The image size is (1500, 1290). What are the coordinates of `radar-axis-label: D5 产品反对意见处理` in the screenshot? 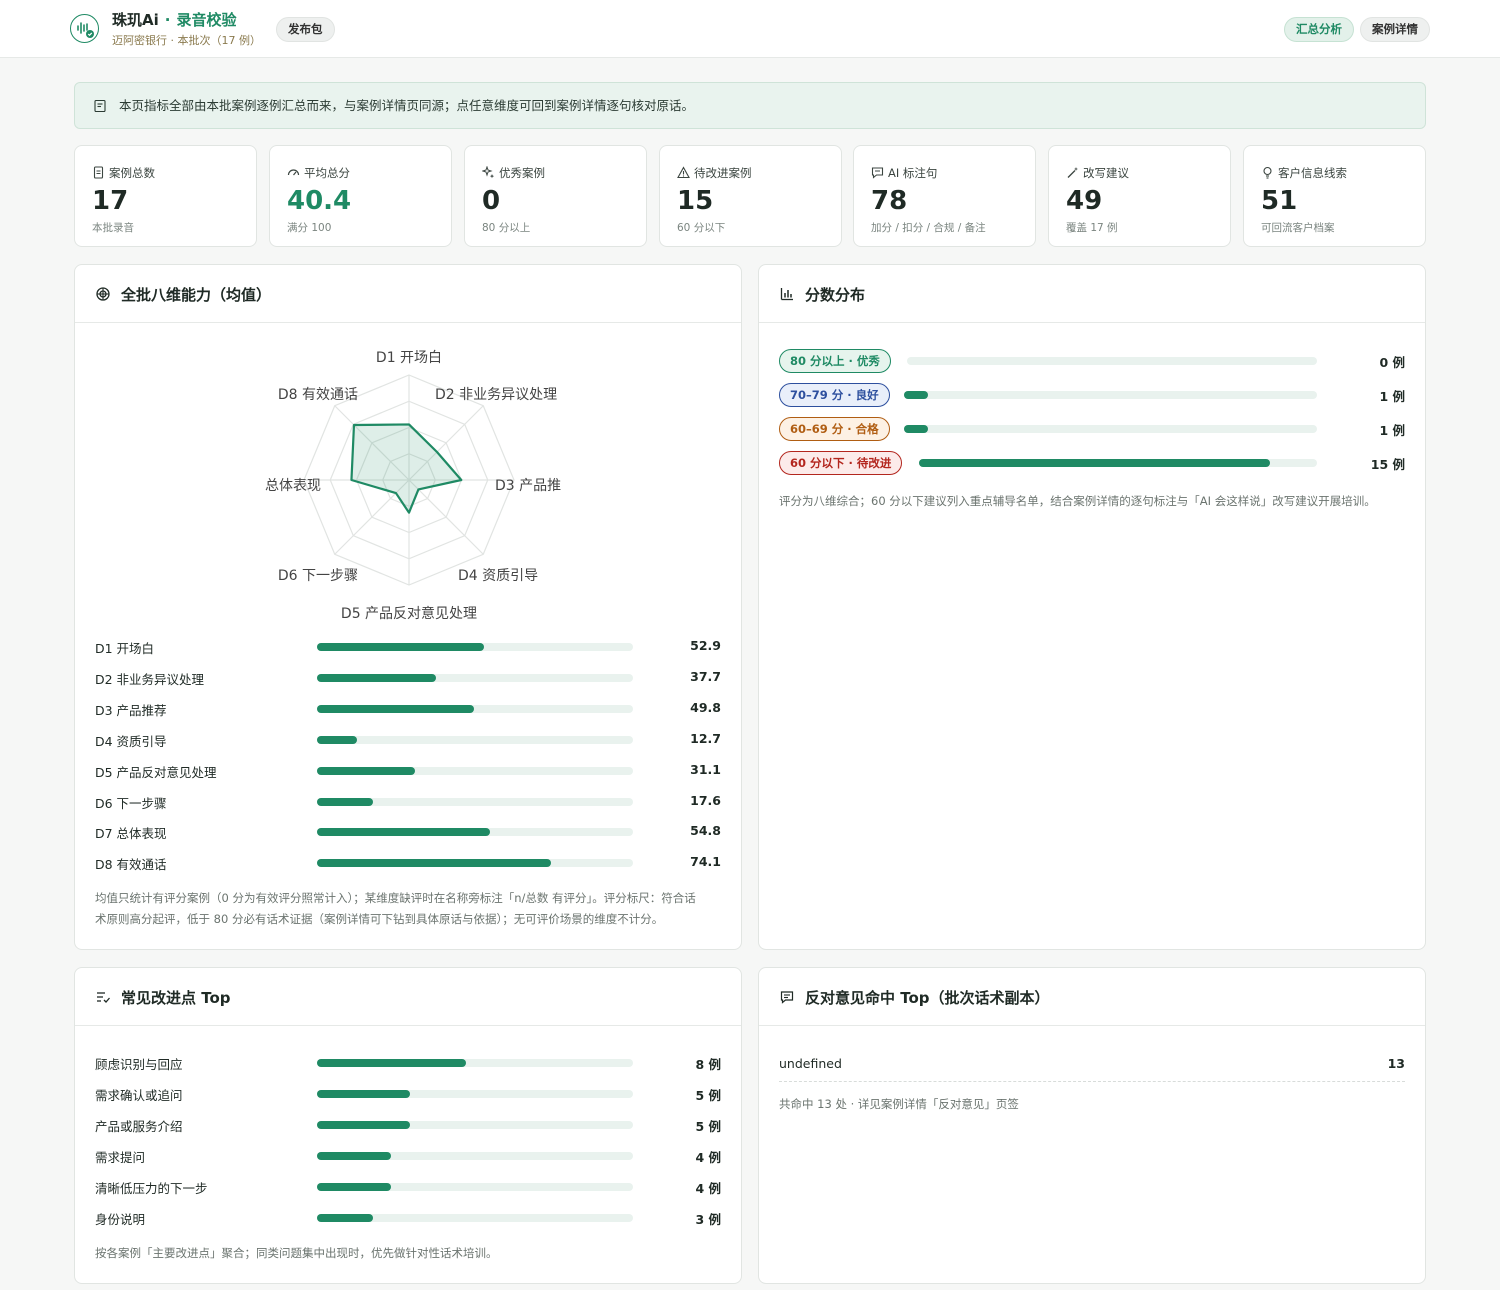 It's located at (409, 613).